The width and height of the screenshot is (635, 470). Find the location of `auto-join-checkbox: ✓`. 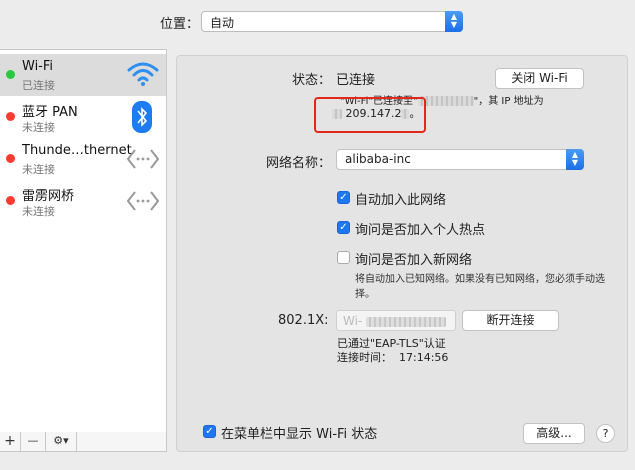

auto-join-checkbox: ✓ is located at coordinates (343, 197).